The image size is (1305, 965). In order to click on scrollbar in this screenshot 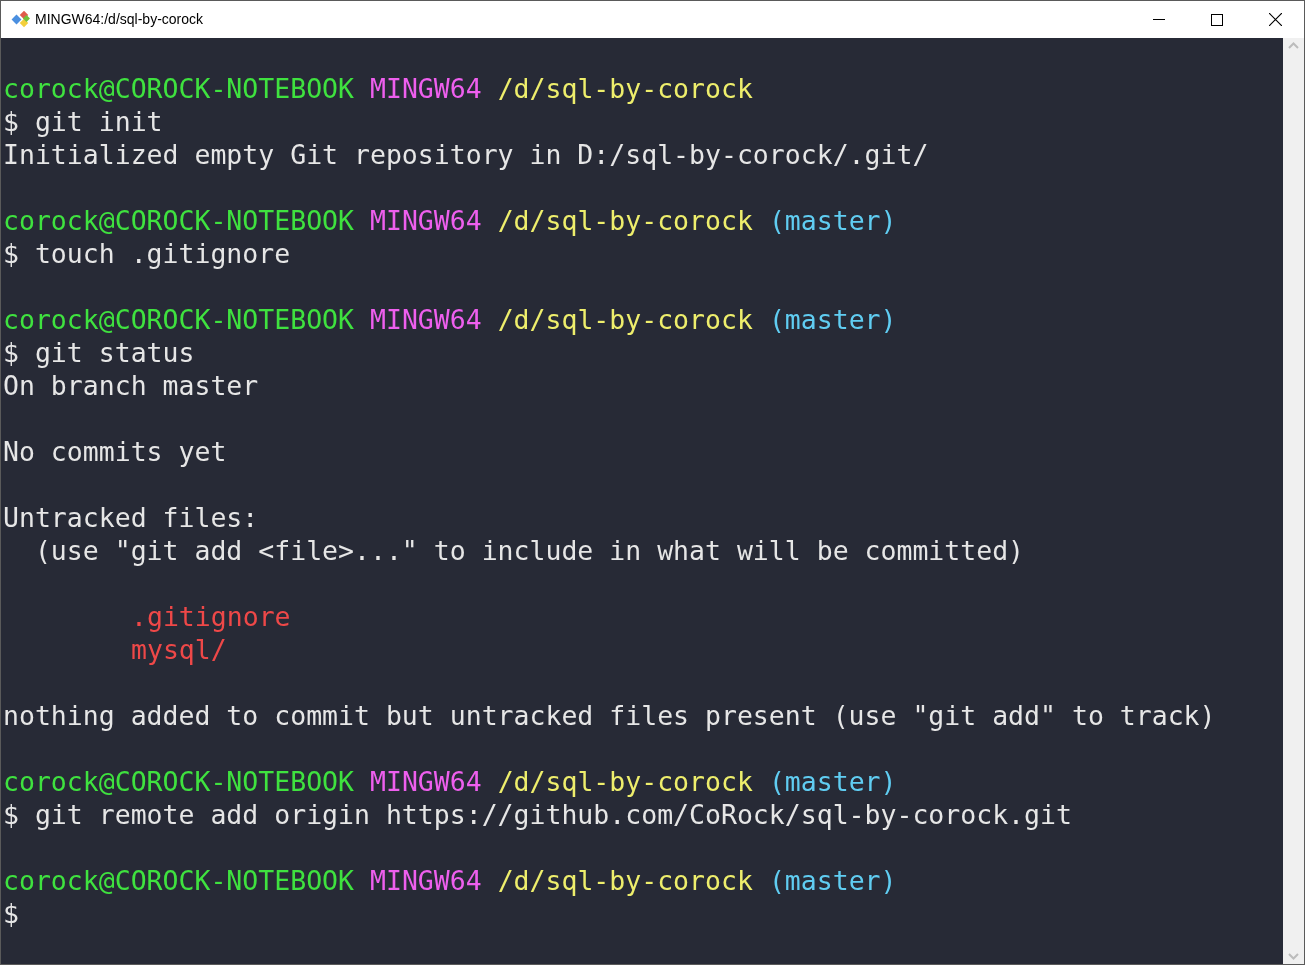, I will do `click(1293, 501)`.